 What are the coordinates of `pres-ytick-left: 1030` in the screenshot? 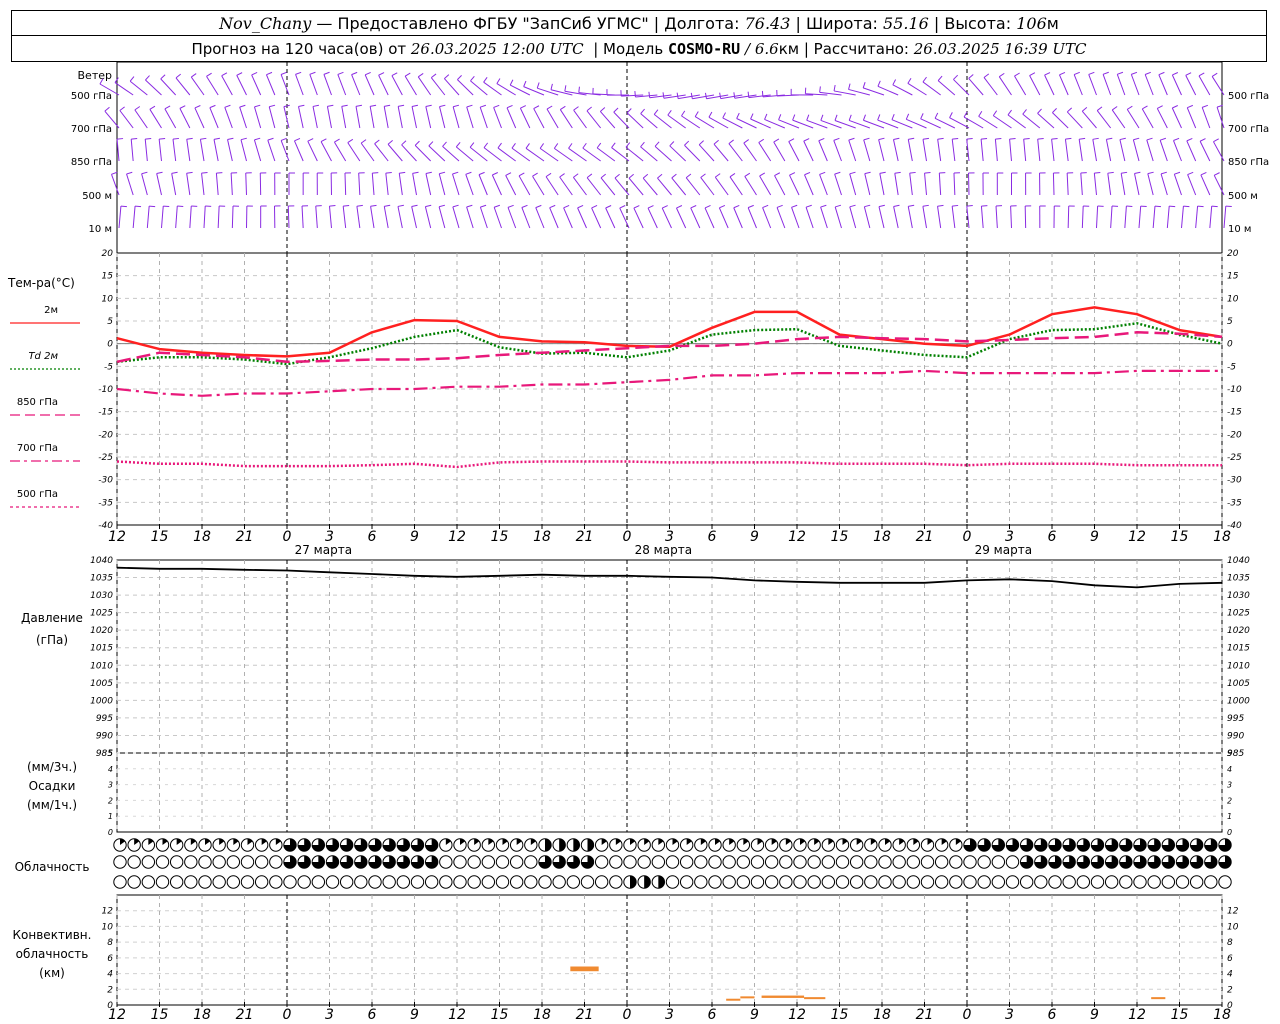 It's located at (101, 596).